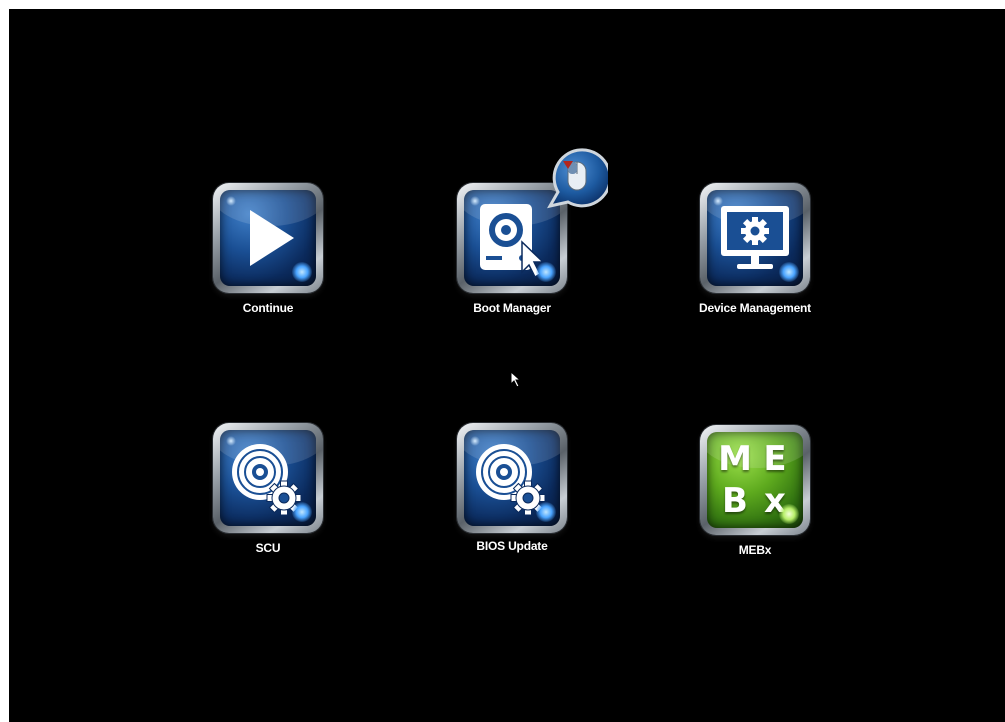  What do you see at coordinates (577, 178) in the screenshot?
I see `mouse-click-hint-icon` at bounding box center [577, 178].